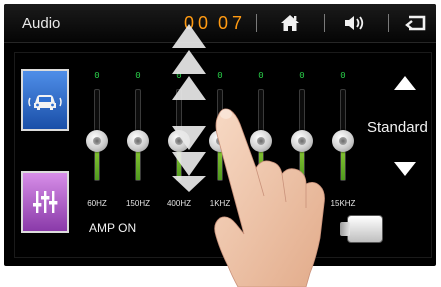 This screenshot has width=441, height=287. I want to click on volume-icon, so click(354, 23).